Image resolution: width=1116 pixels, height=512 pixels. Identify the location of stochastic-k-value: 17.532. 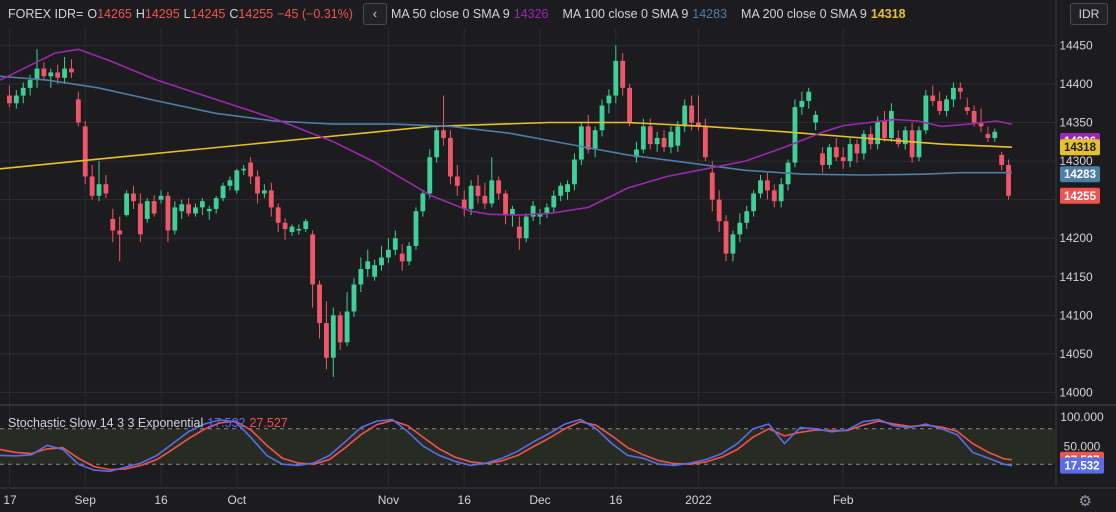
(226, 423).